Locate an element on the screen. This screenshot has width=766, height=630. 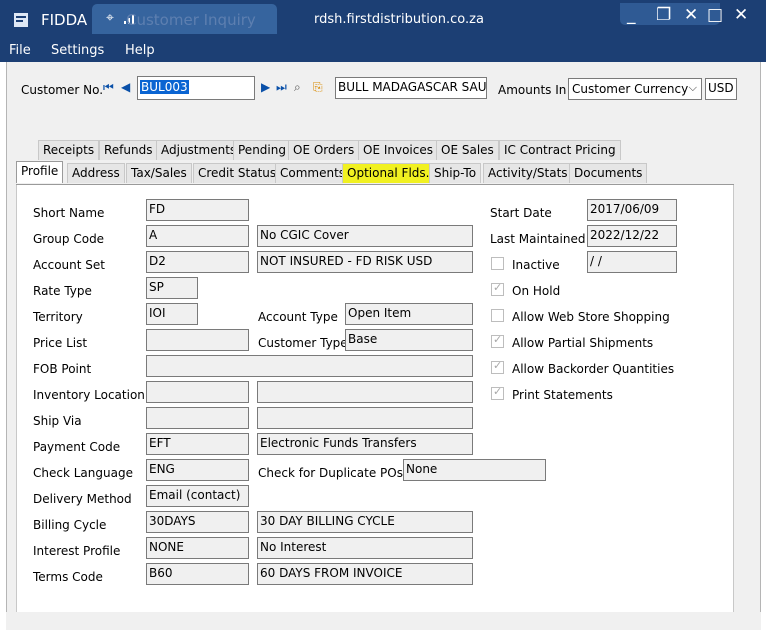
tab-oe-sales: OE Sales is located at coordinates (467, 150).